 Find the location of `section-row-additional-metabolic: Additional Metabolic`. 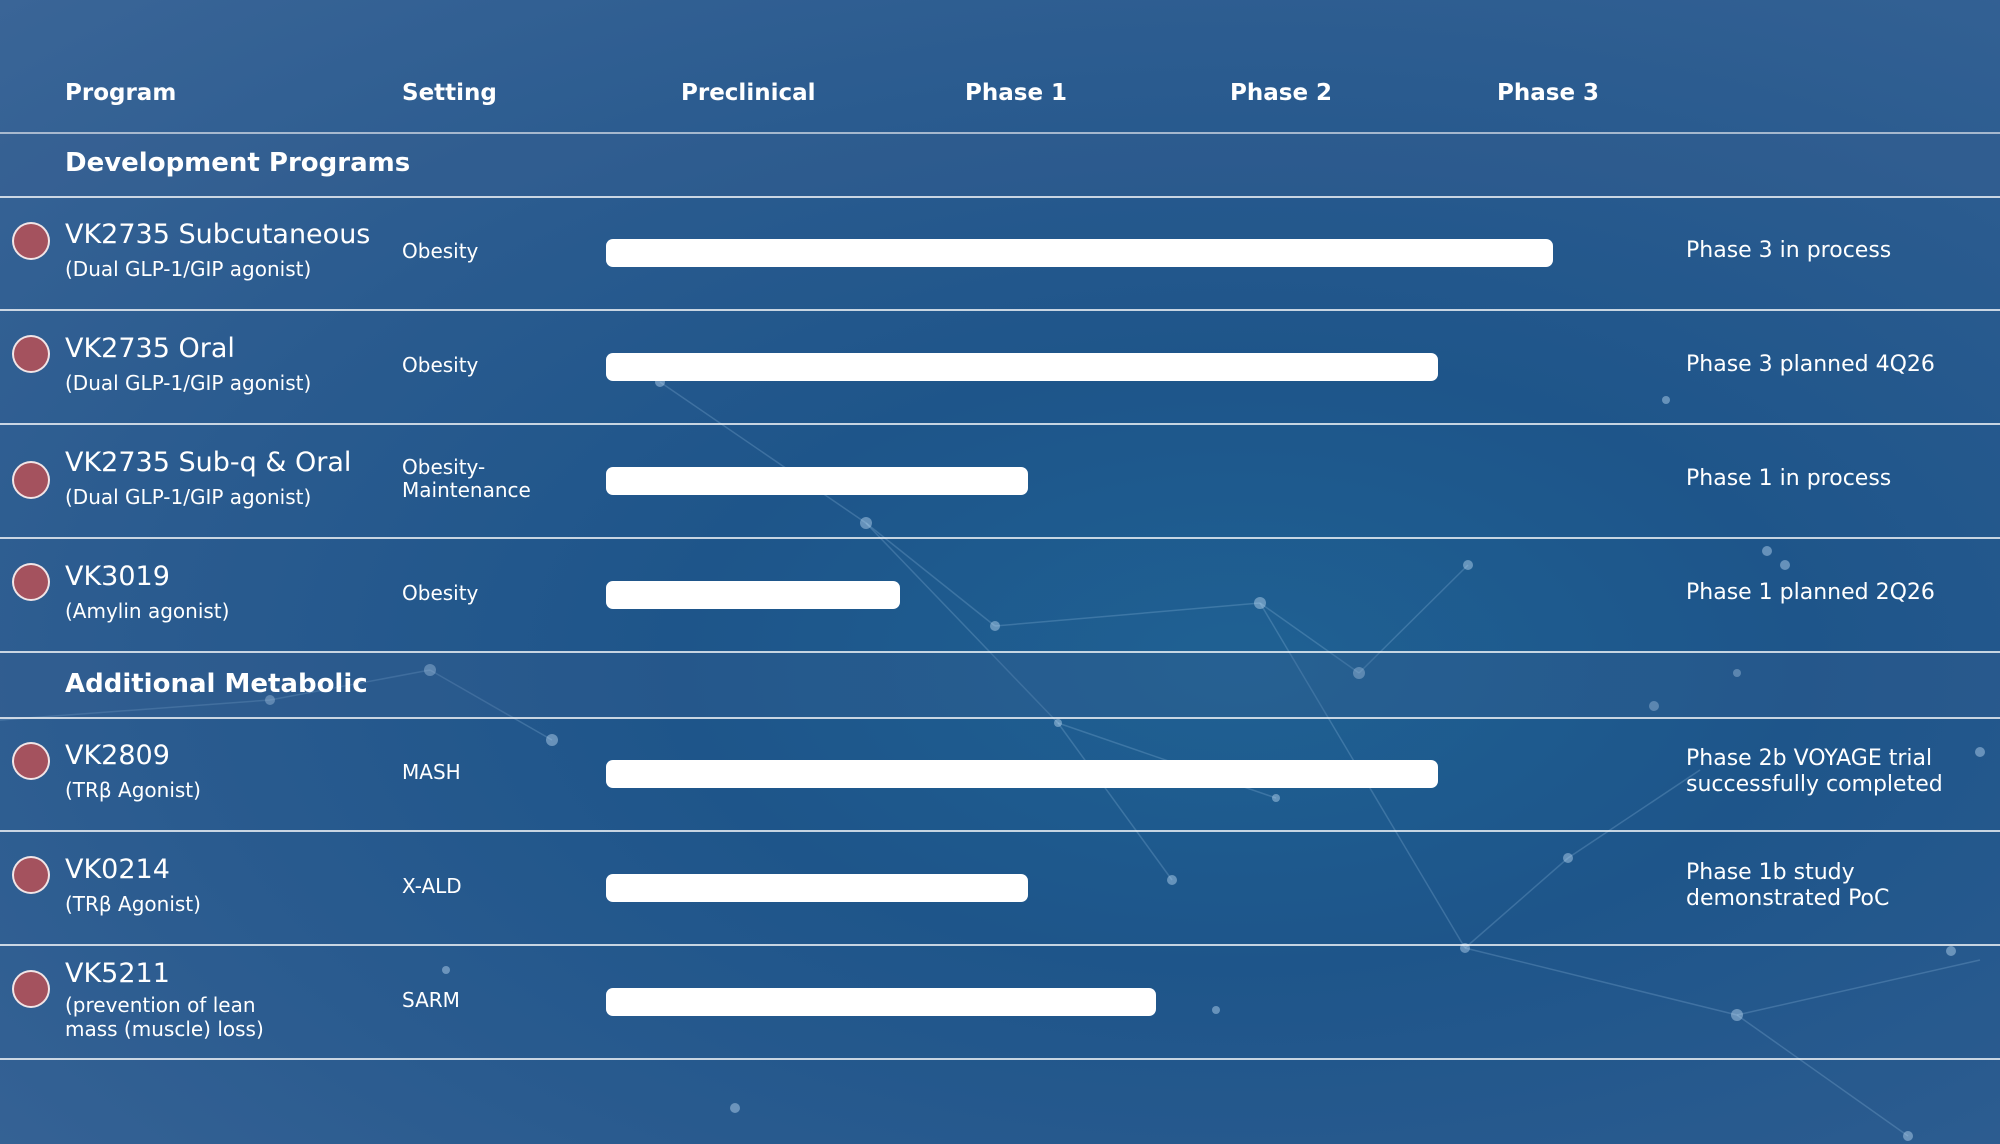

section-row-additional-metabolic: Additional Metabolic is located at coordinates (1000, 686).